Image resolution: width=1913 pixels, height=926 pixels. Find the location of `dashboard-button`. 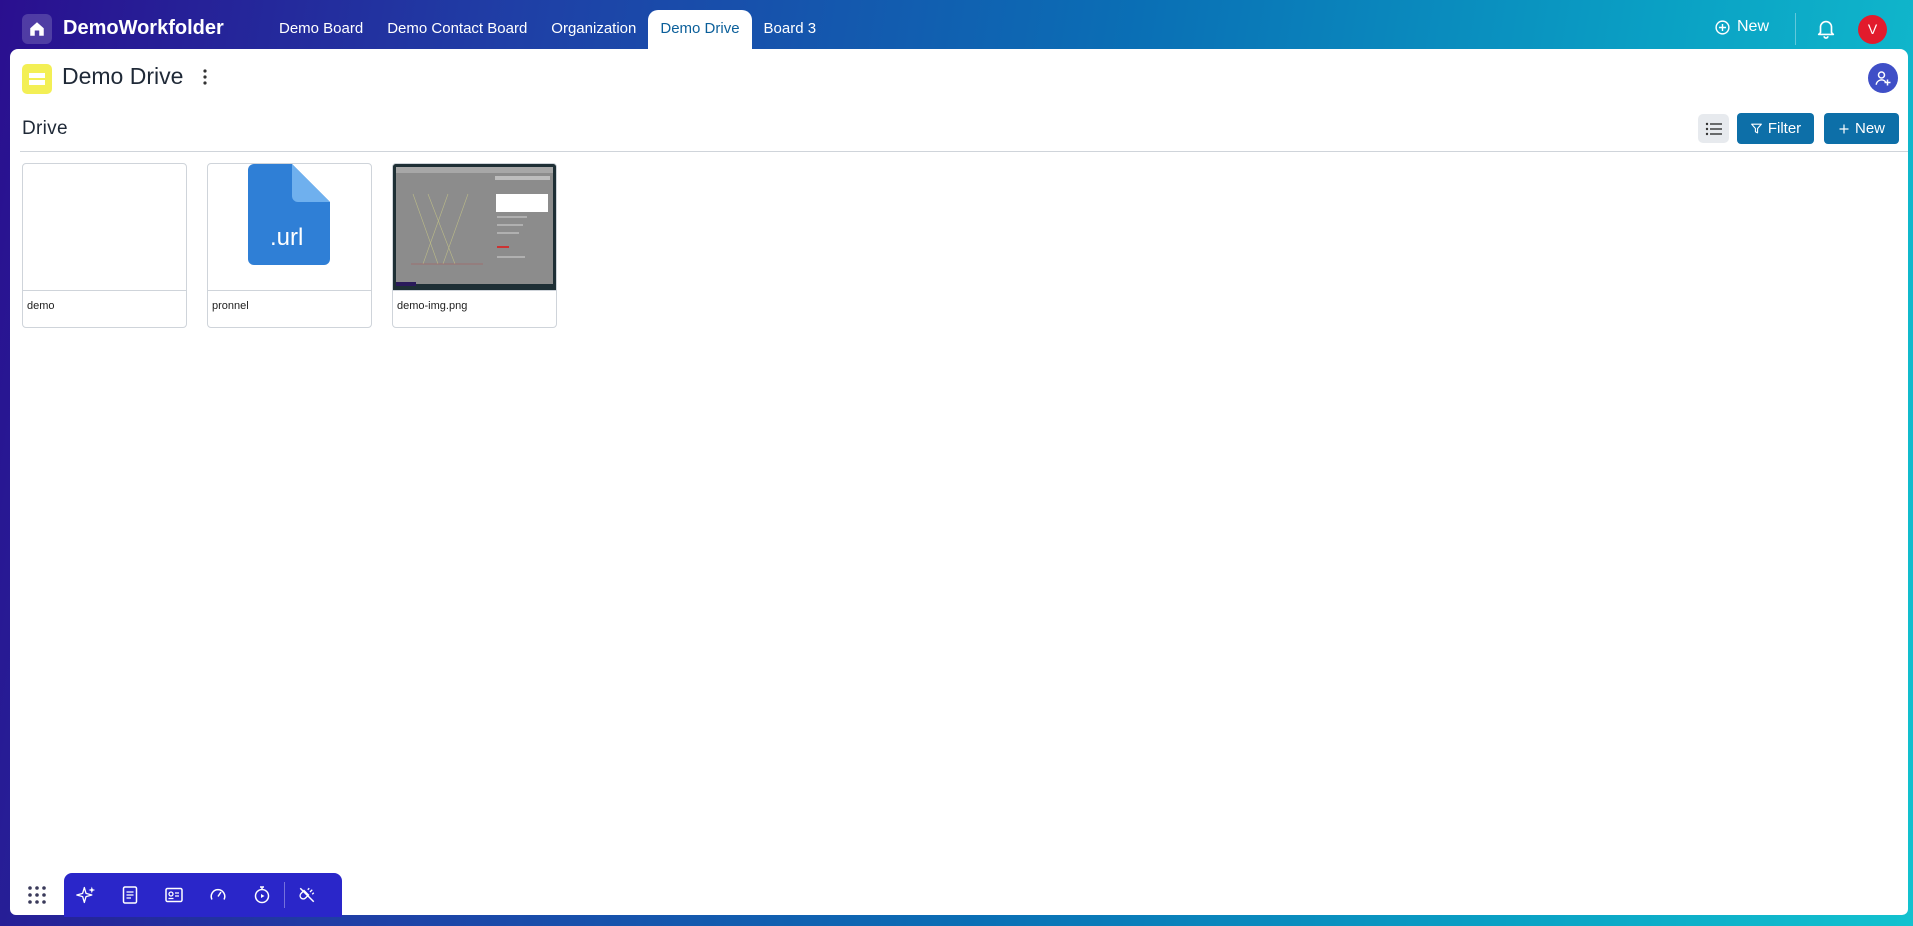

dashboard-button is located at coordinates (218, 895).